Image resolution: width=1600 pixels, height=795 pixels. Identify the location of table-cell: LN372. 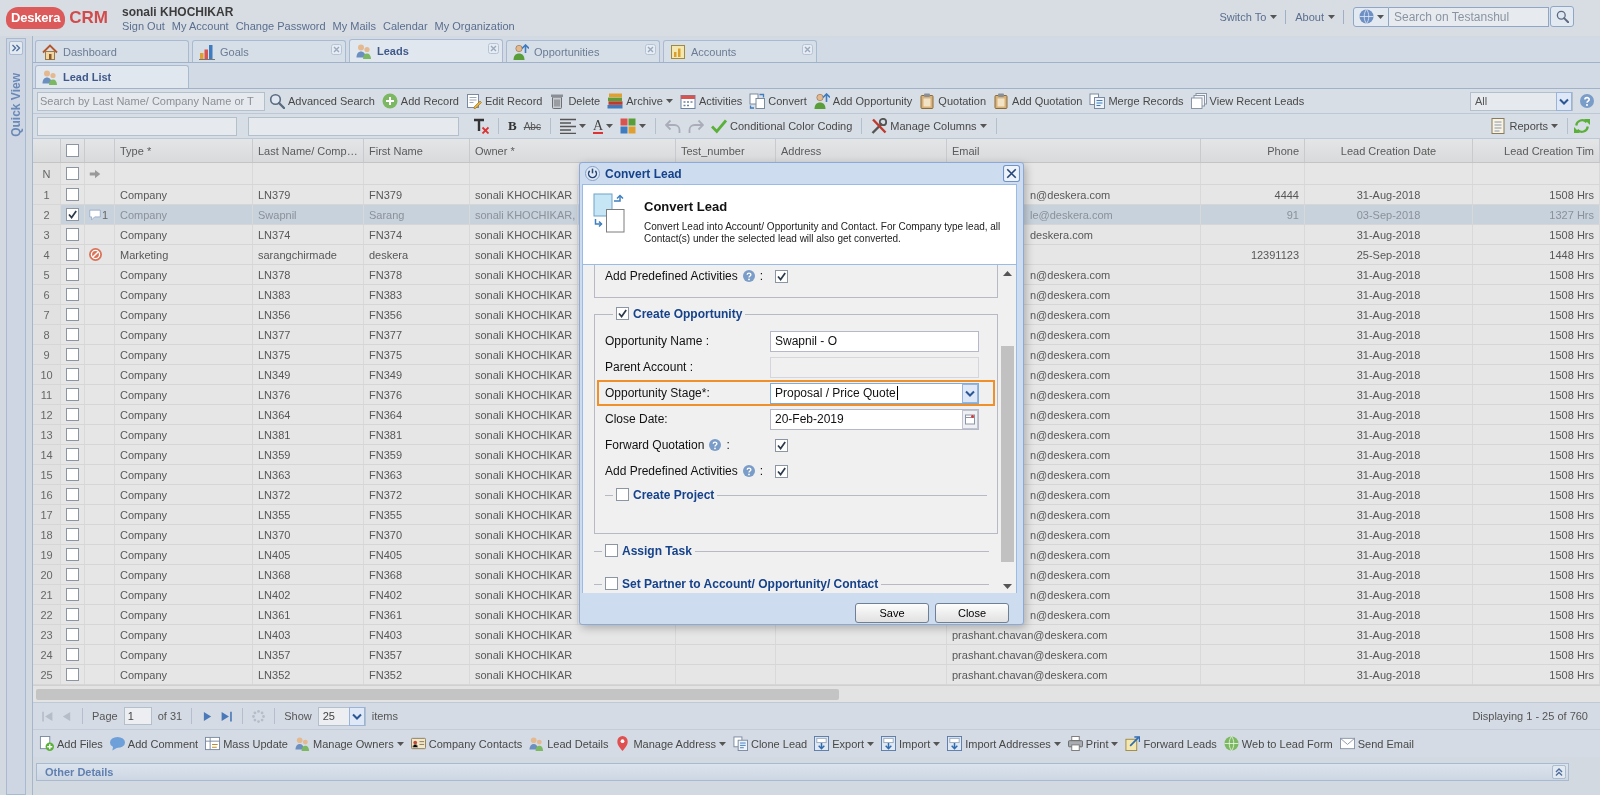
(308, 494).